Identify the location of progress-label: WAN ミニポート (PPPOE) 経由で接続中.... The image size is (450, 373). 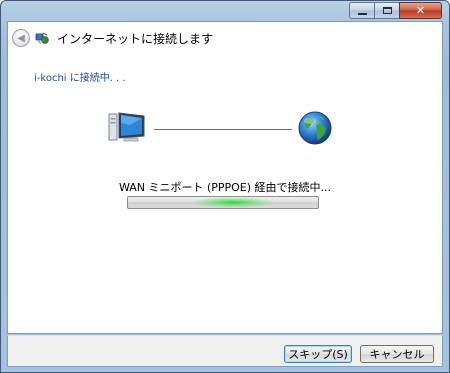
(225, 187).